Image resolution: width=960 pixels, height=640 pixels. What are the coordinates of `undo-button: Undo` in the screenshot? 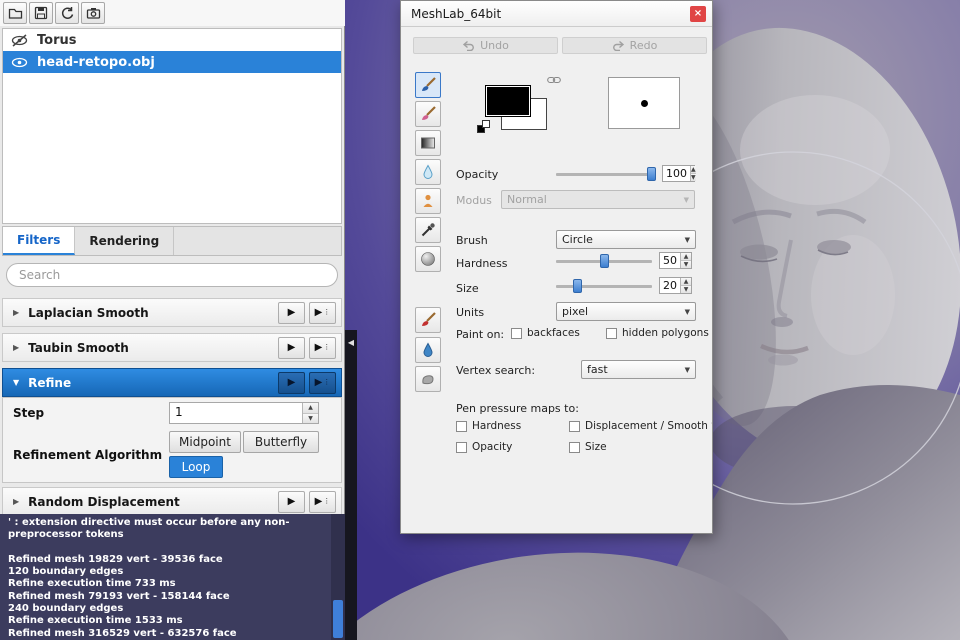 It's located at (485, 45).